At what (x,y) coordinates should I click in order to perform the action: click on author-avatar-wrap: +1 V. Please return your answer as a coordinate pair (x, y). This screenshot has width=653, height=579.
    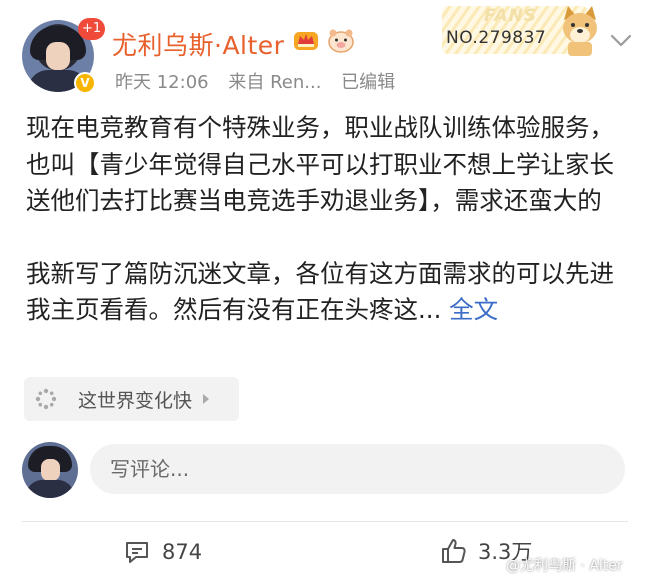
    Looking at the image, I should click on (64, 56).